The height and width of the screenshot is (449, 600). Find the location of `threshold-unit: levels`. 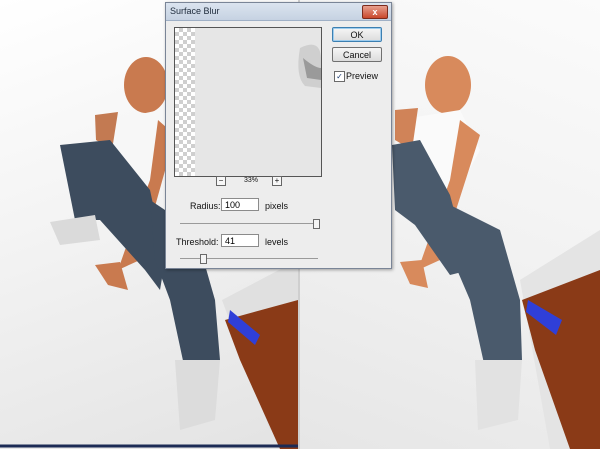

threshold-unit: levels is located at coordinates (277, 242).